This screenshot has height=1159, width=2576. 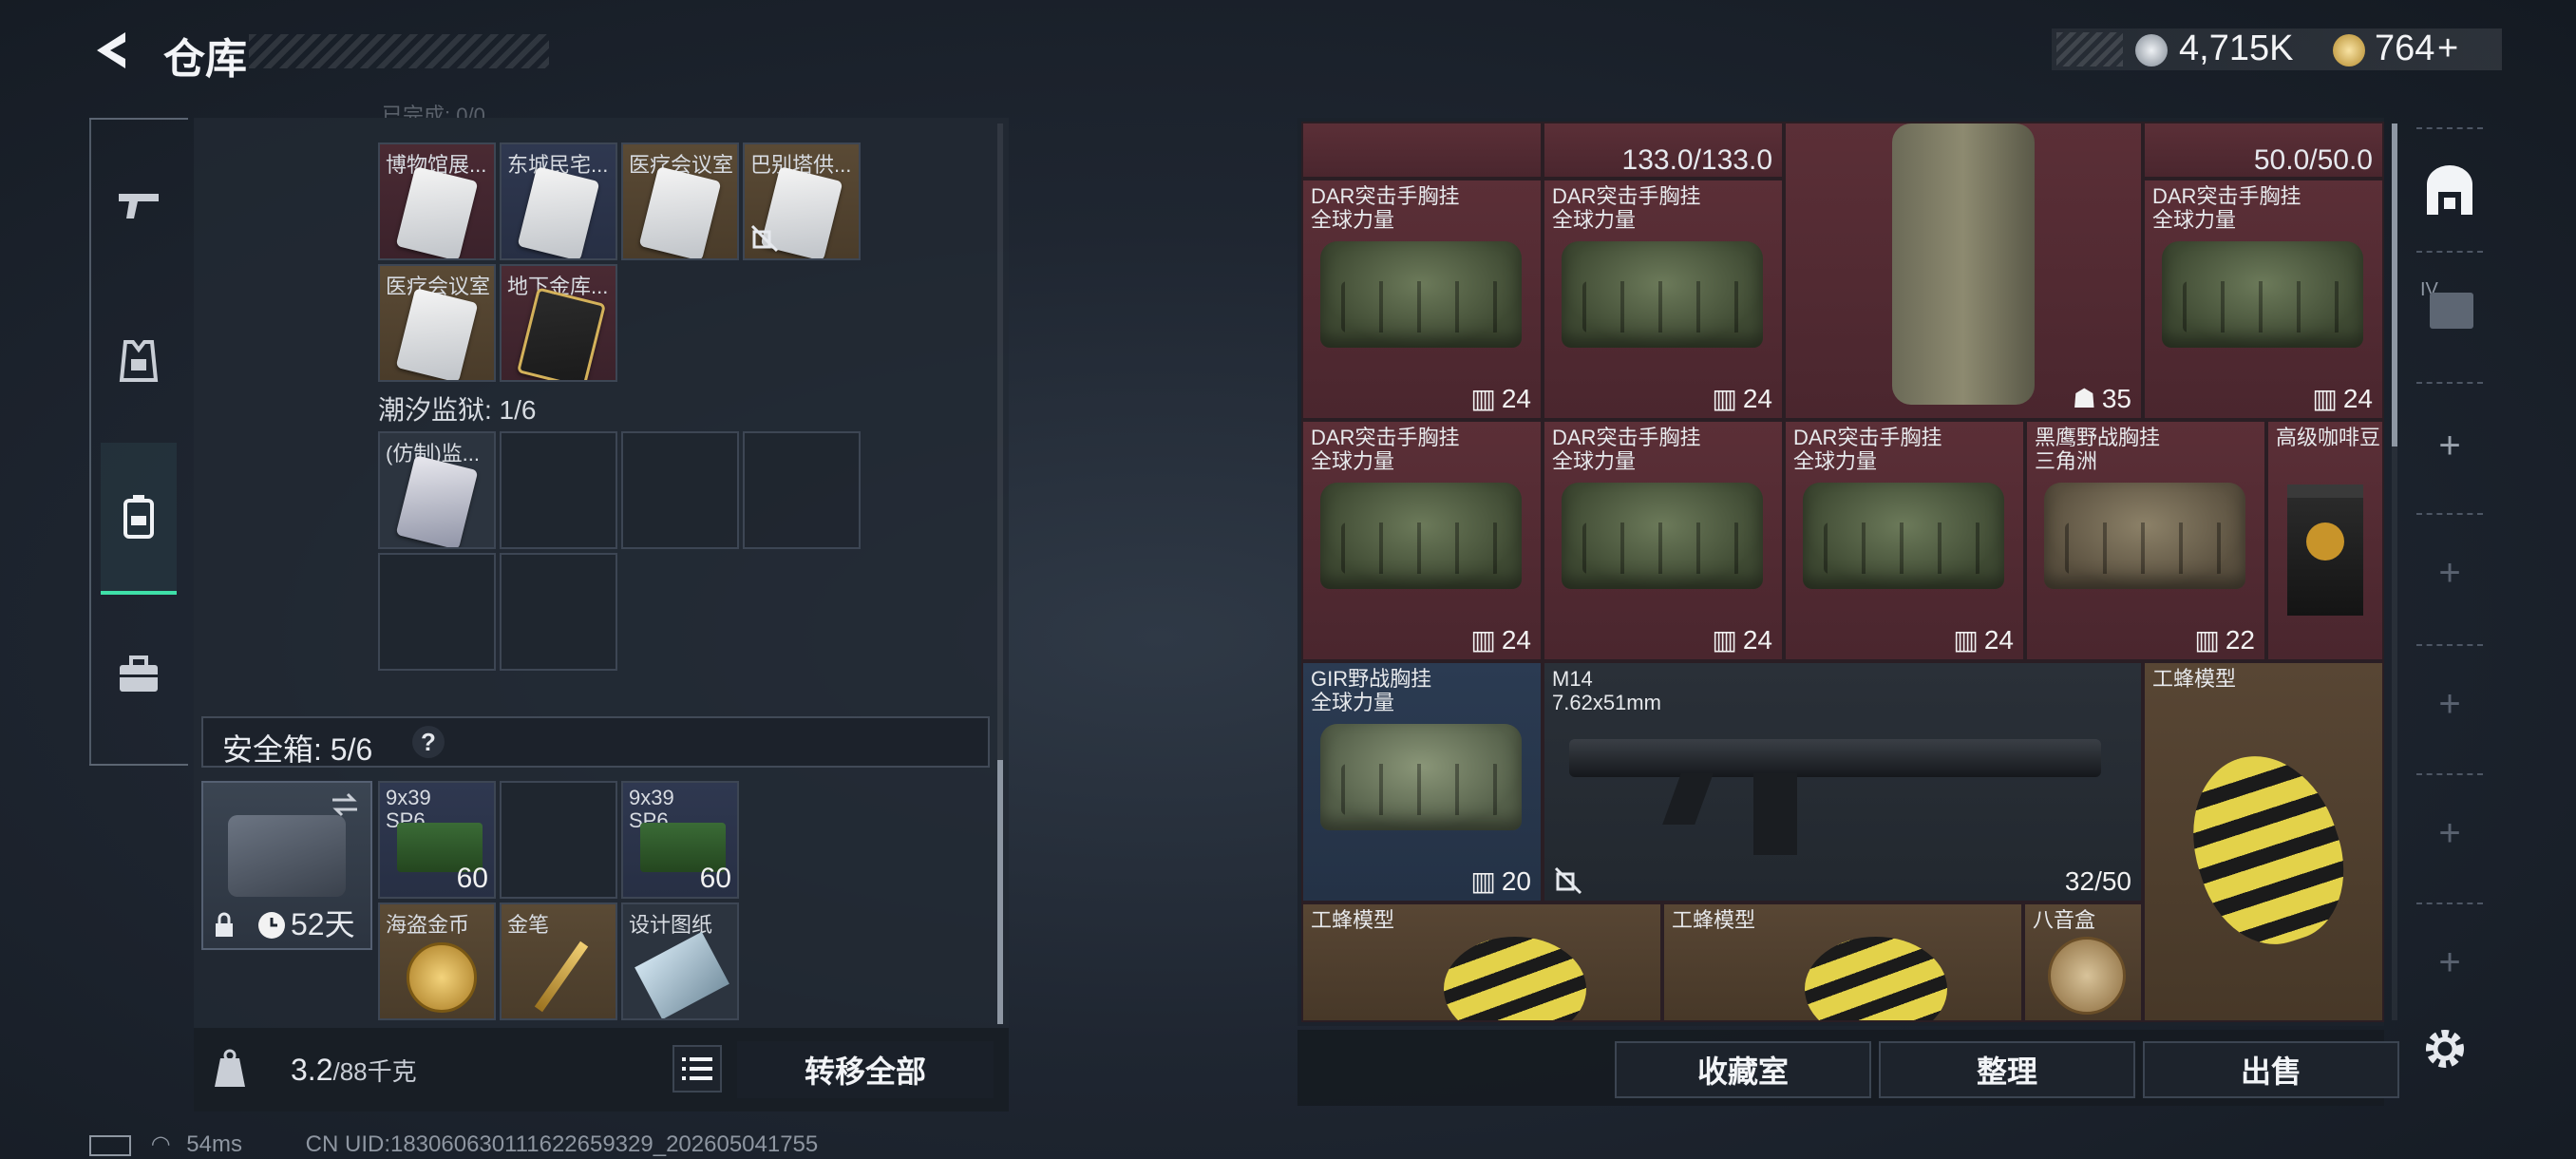 What do you see at coordinates (2349, 50) in the screenshot?
I see `gold-coin-icon` at bounding box center [2349, 50].